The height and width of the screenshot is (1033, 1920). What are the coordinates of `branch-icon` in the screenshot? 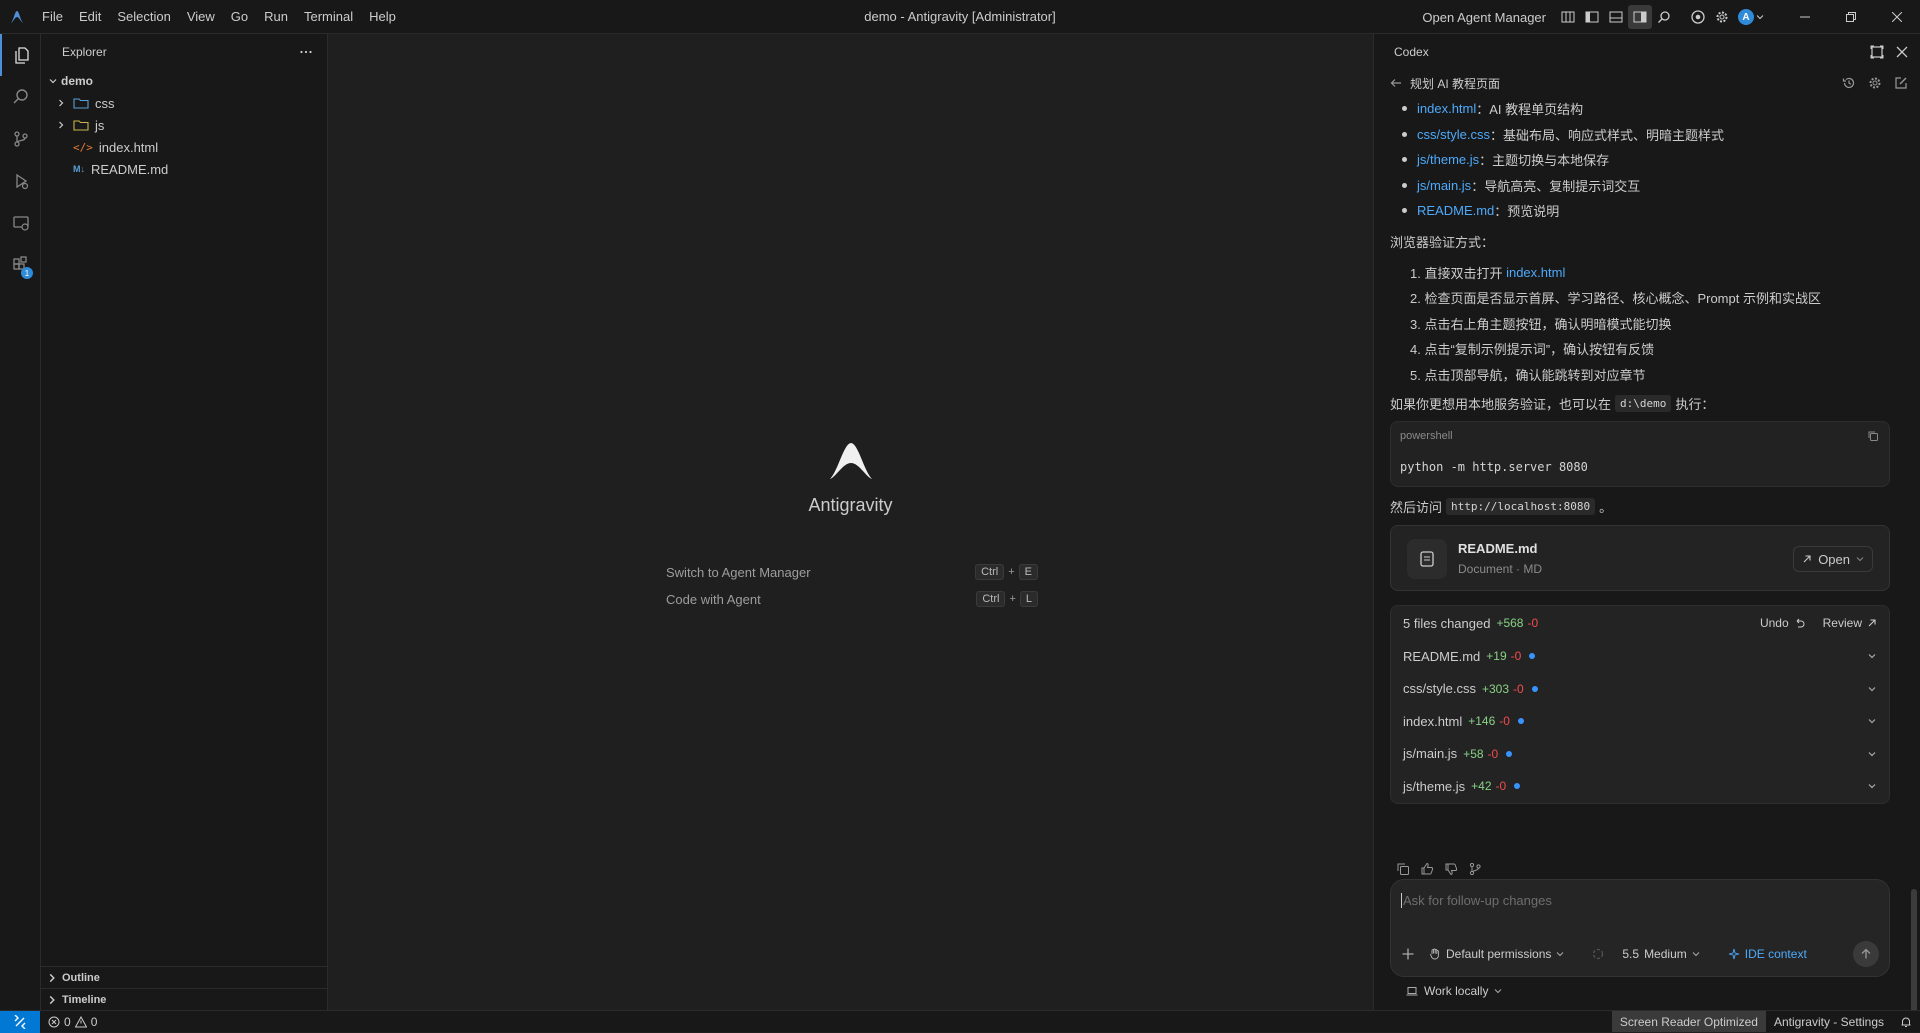 It's located at (1475, 869).